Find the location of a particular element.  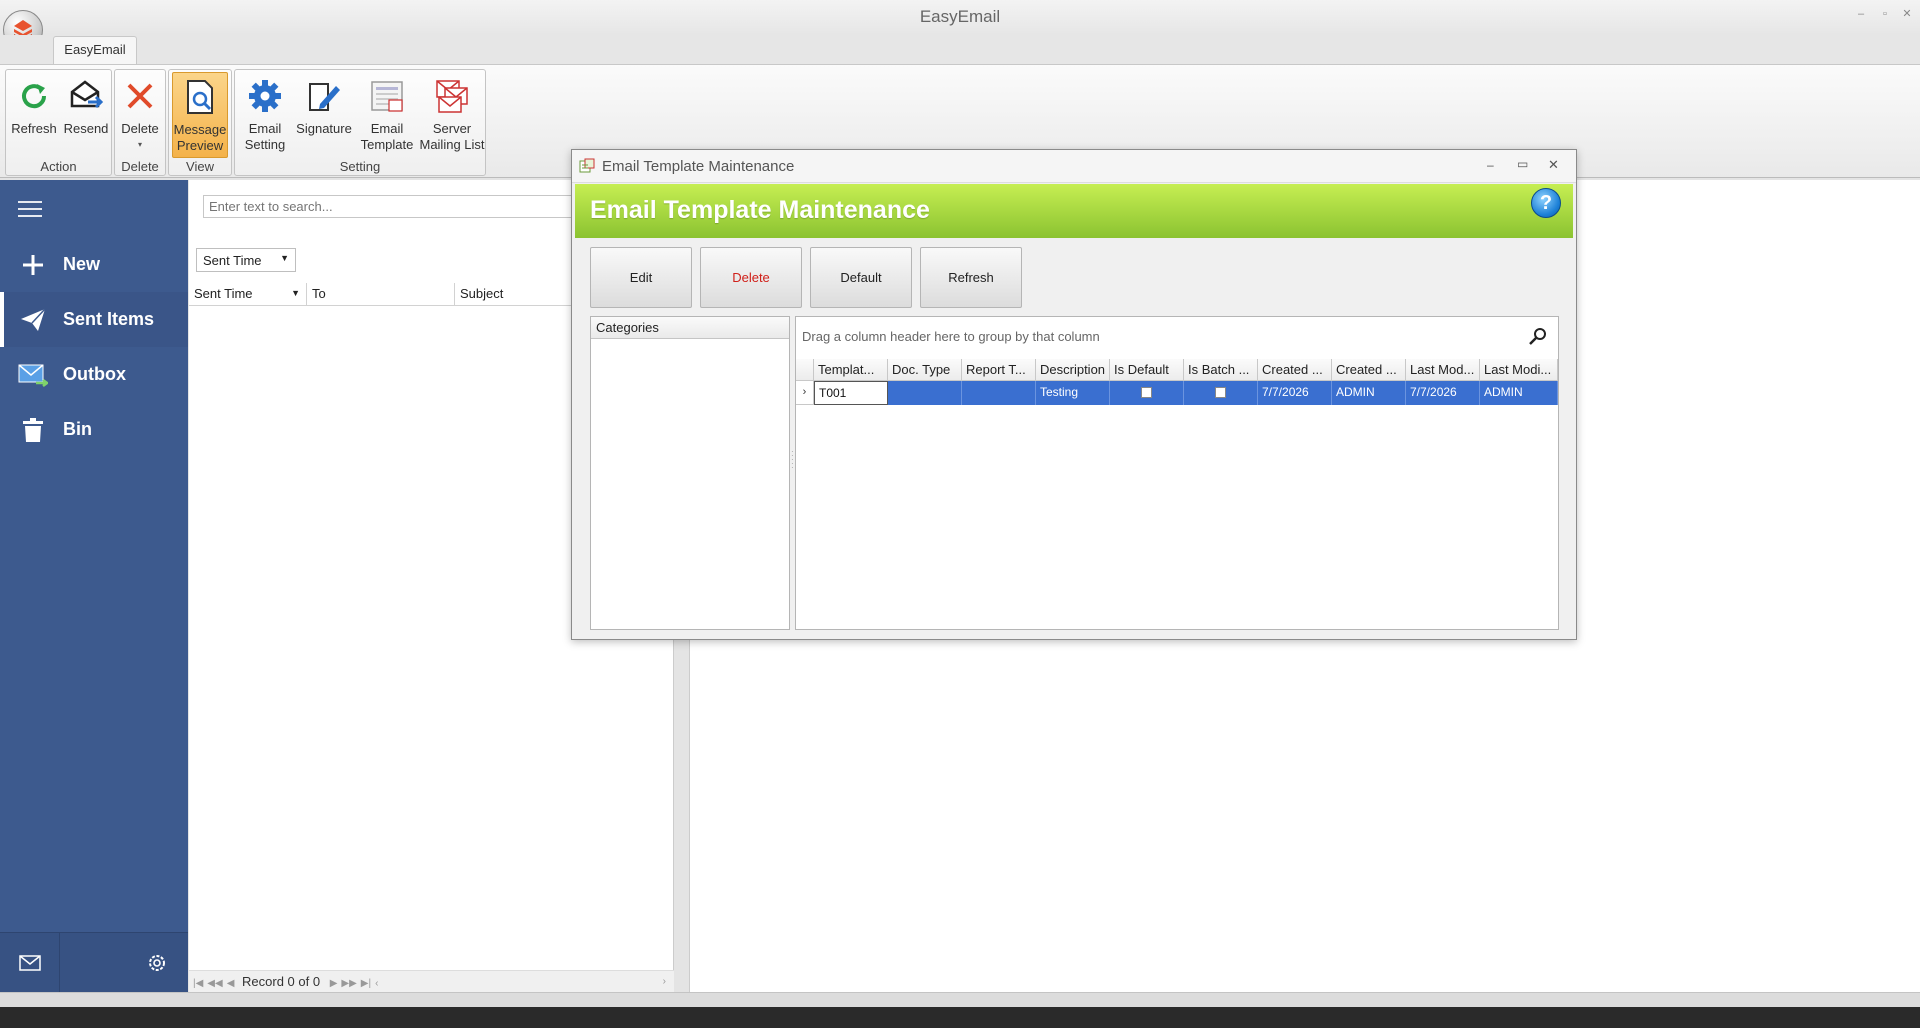

table-cell-report-type is located at coordinates (999, 393).